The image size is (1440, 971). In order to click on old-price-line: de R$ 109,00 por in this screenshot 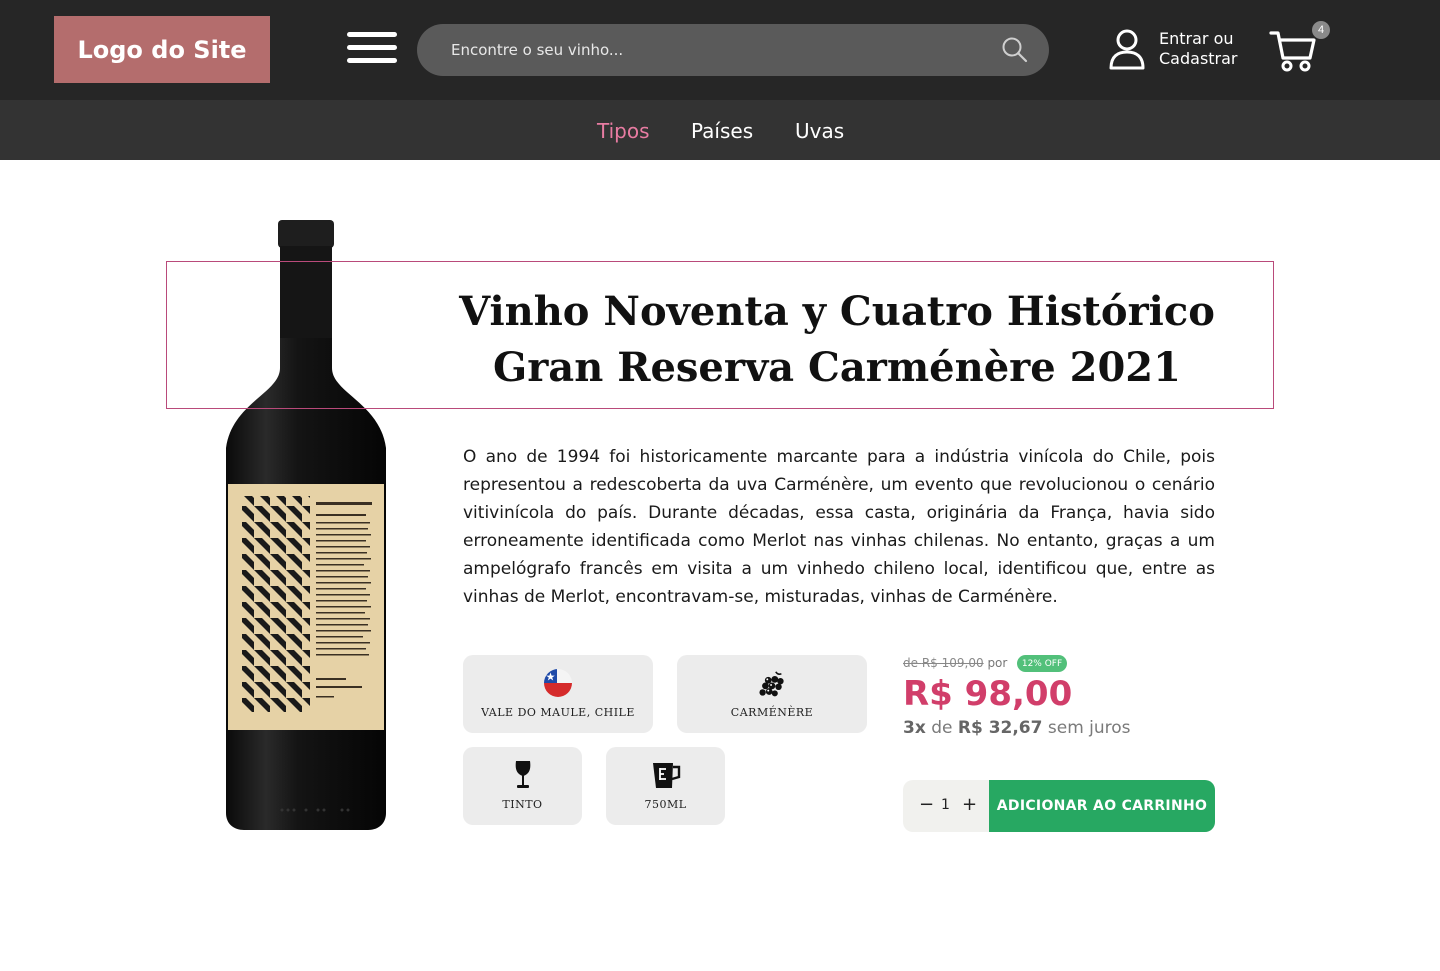, I will do `click(955, 663)`.